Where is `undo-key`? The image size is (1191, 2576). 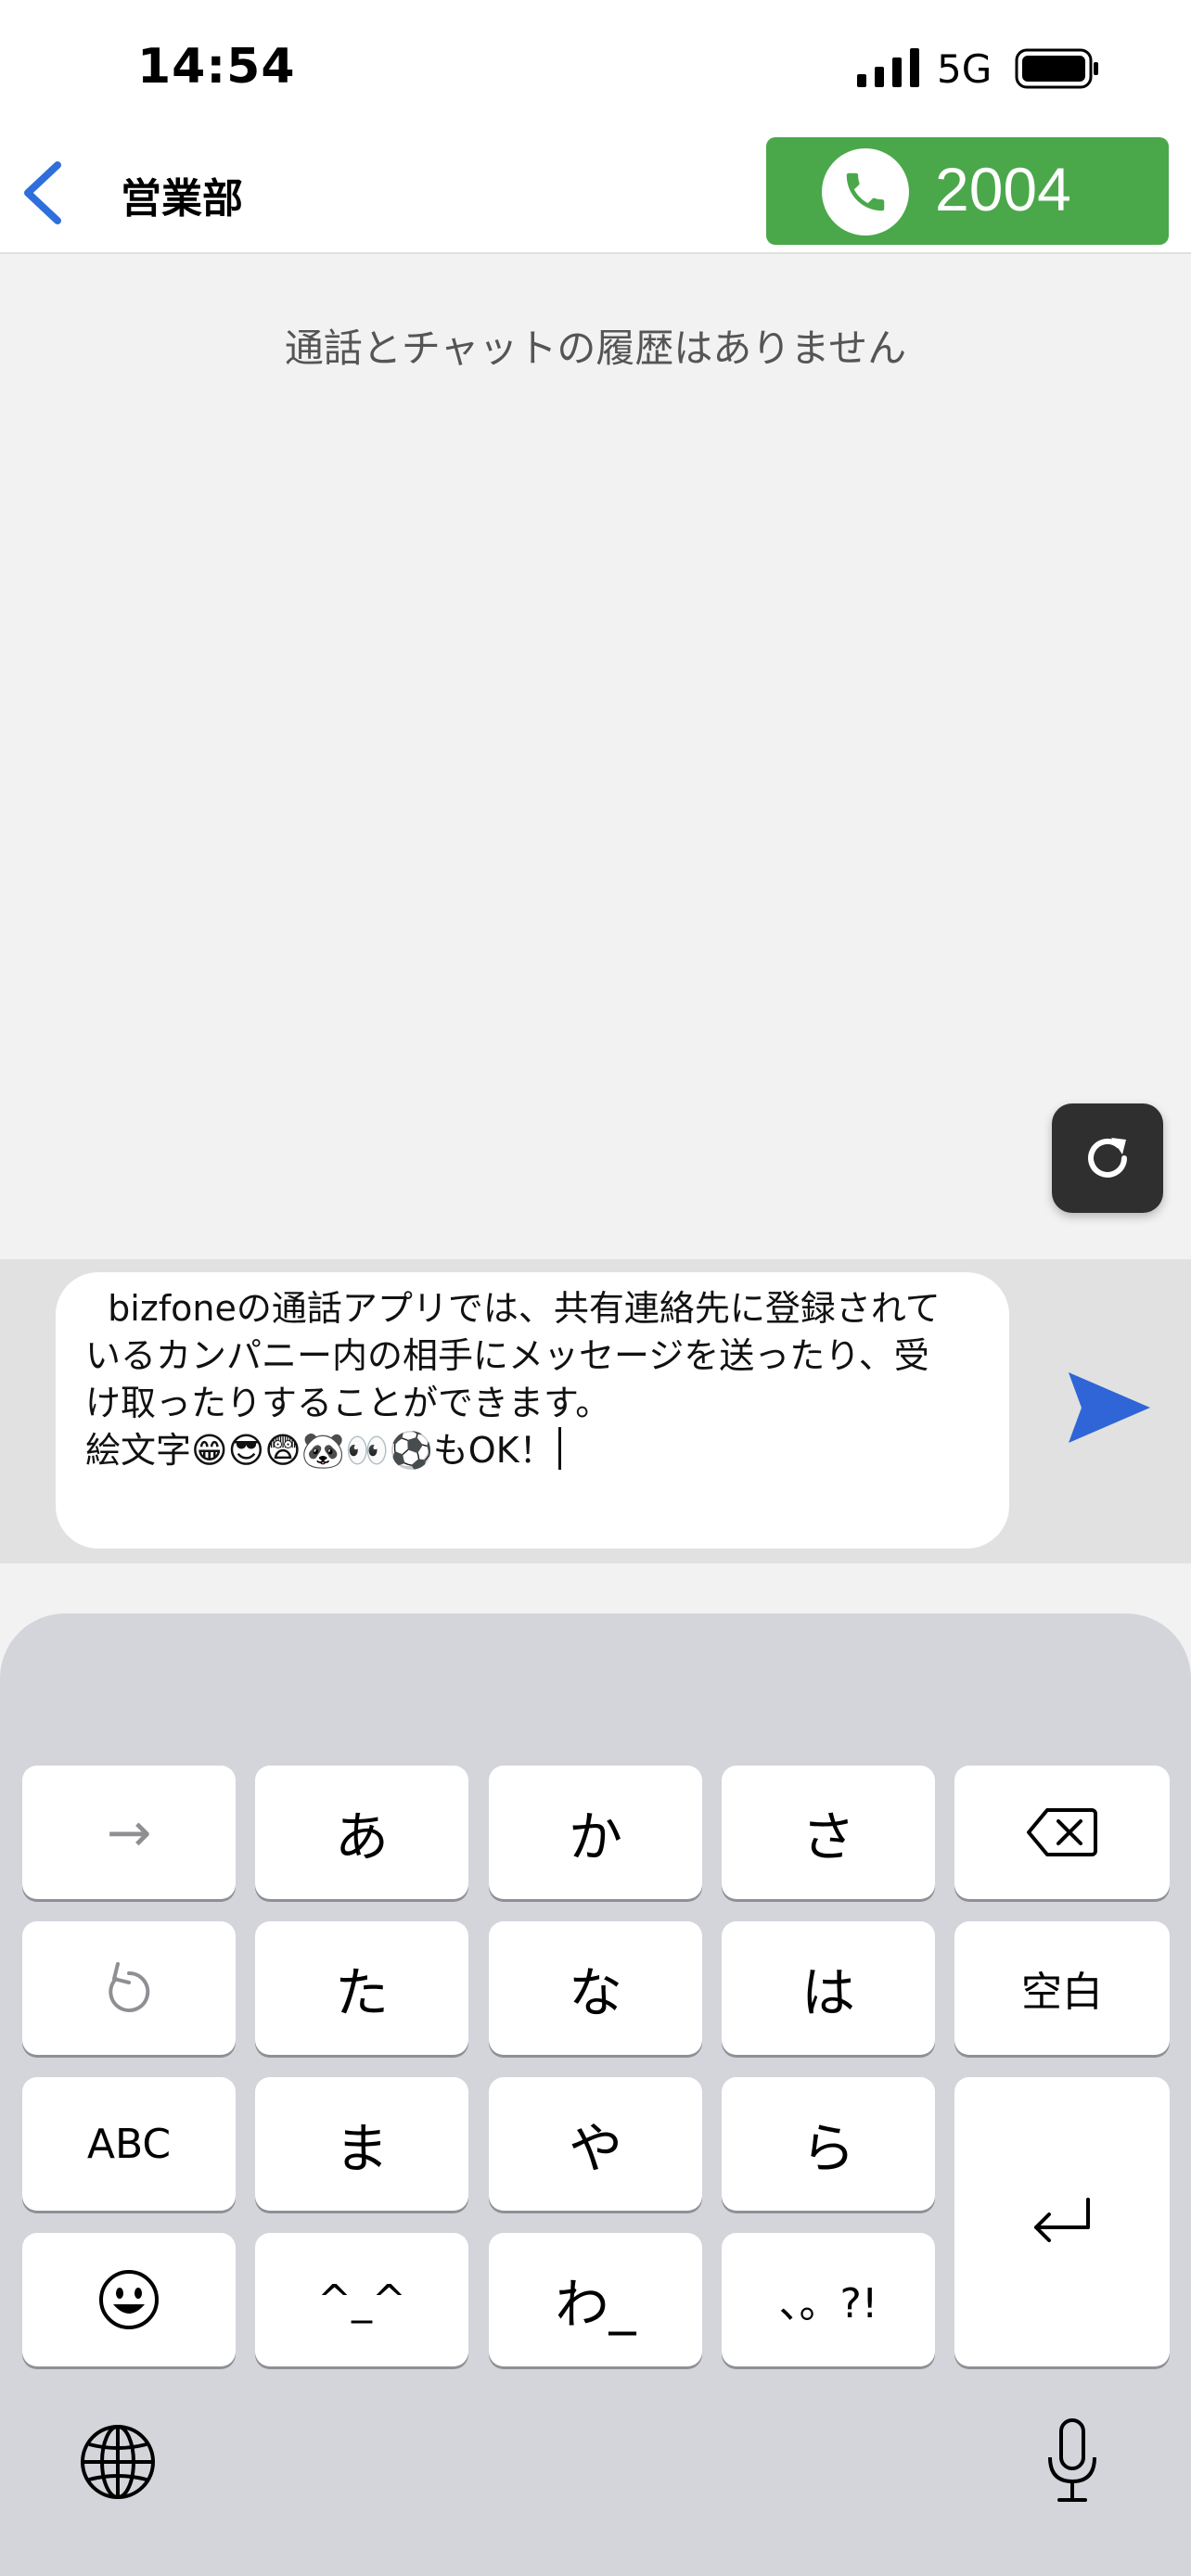 undo-key is located at coordinates (129, 1988).